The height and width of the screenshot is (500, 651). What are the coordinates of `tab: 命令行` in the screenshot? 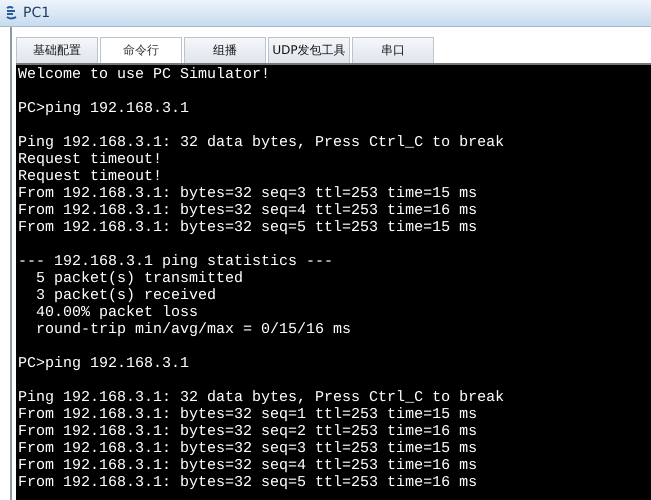 It's located at (141, 50).